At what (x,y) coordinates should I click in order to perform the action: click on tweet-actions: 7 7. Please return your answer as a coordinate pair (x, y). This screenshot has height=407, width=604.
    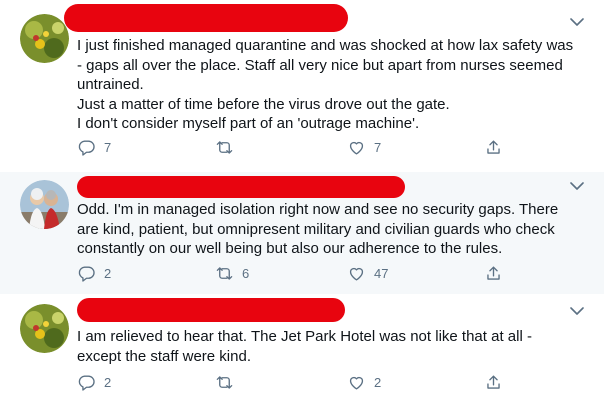
    Looking at the image, I should click on (297, 147).